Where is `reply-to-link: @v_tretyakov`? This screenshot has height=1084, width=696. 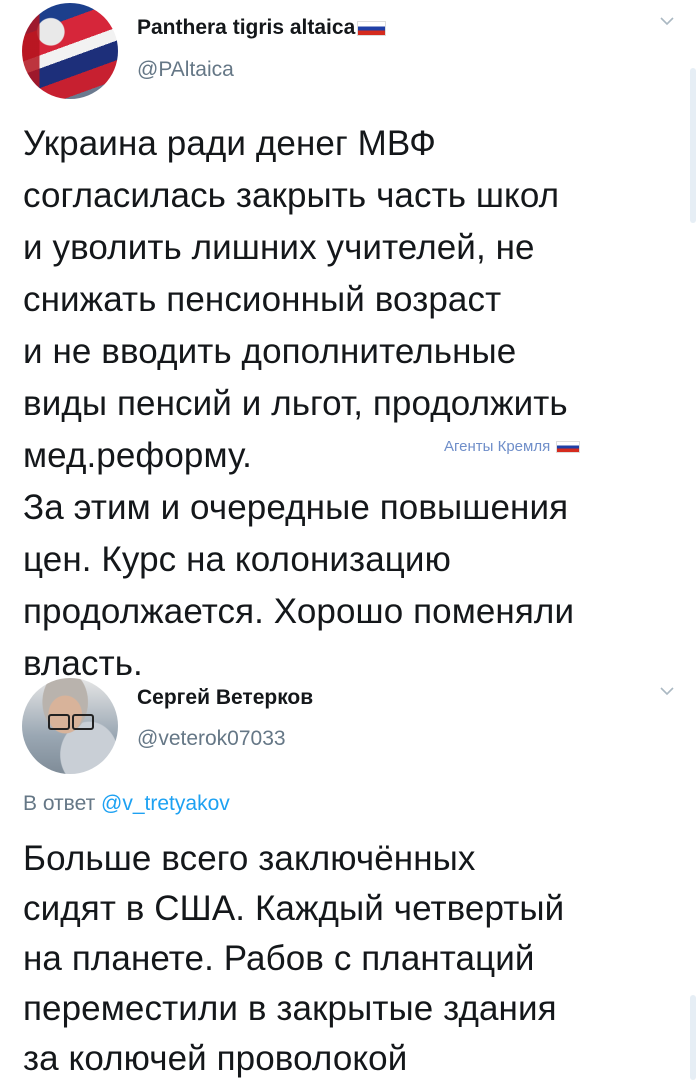
reply-to-link: @v_tretyakov is located at coordinates (165, 803).